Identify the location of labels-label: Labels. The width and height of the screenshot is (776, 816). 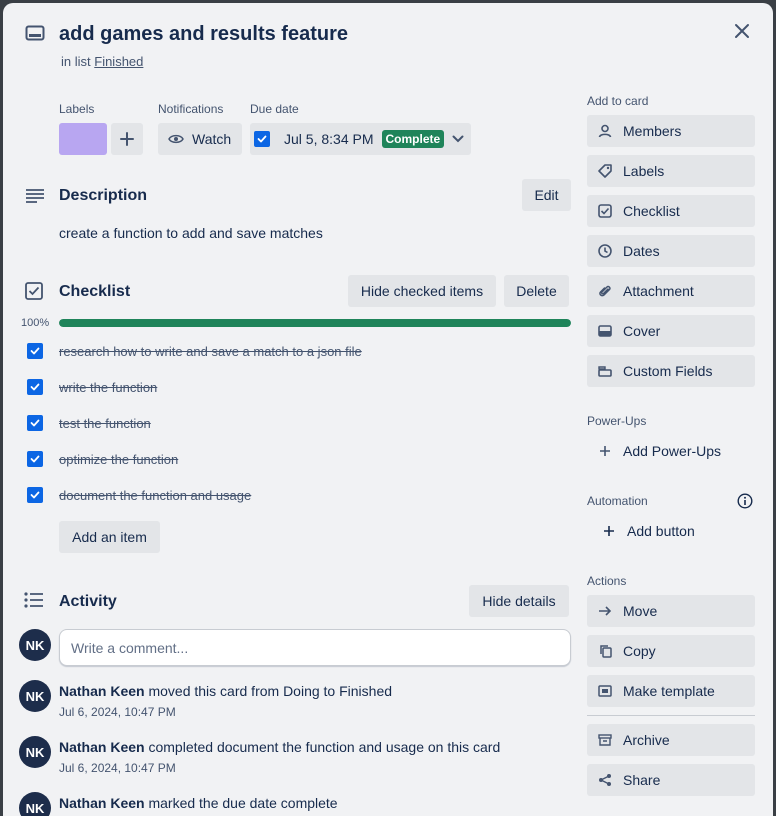
(644, 171).